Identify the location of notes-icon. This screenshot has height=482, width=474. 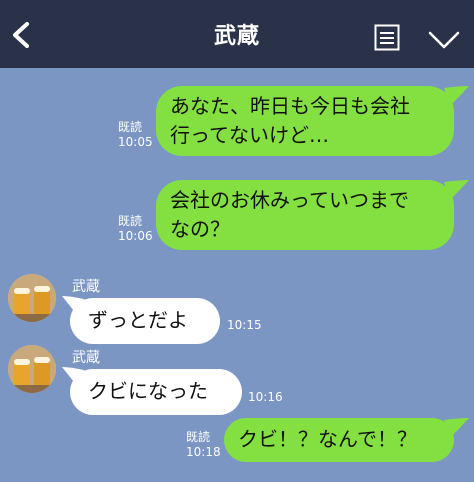
(387, 37).